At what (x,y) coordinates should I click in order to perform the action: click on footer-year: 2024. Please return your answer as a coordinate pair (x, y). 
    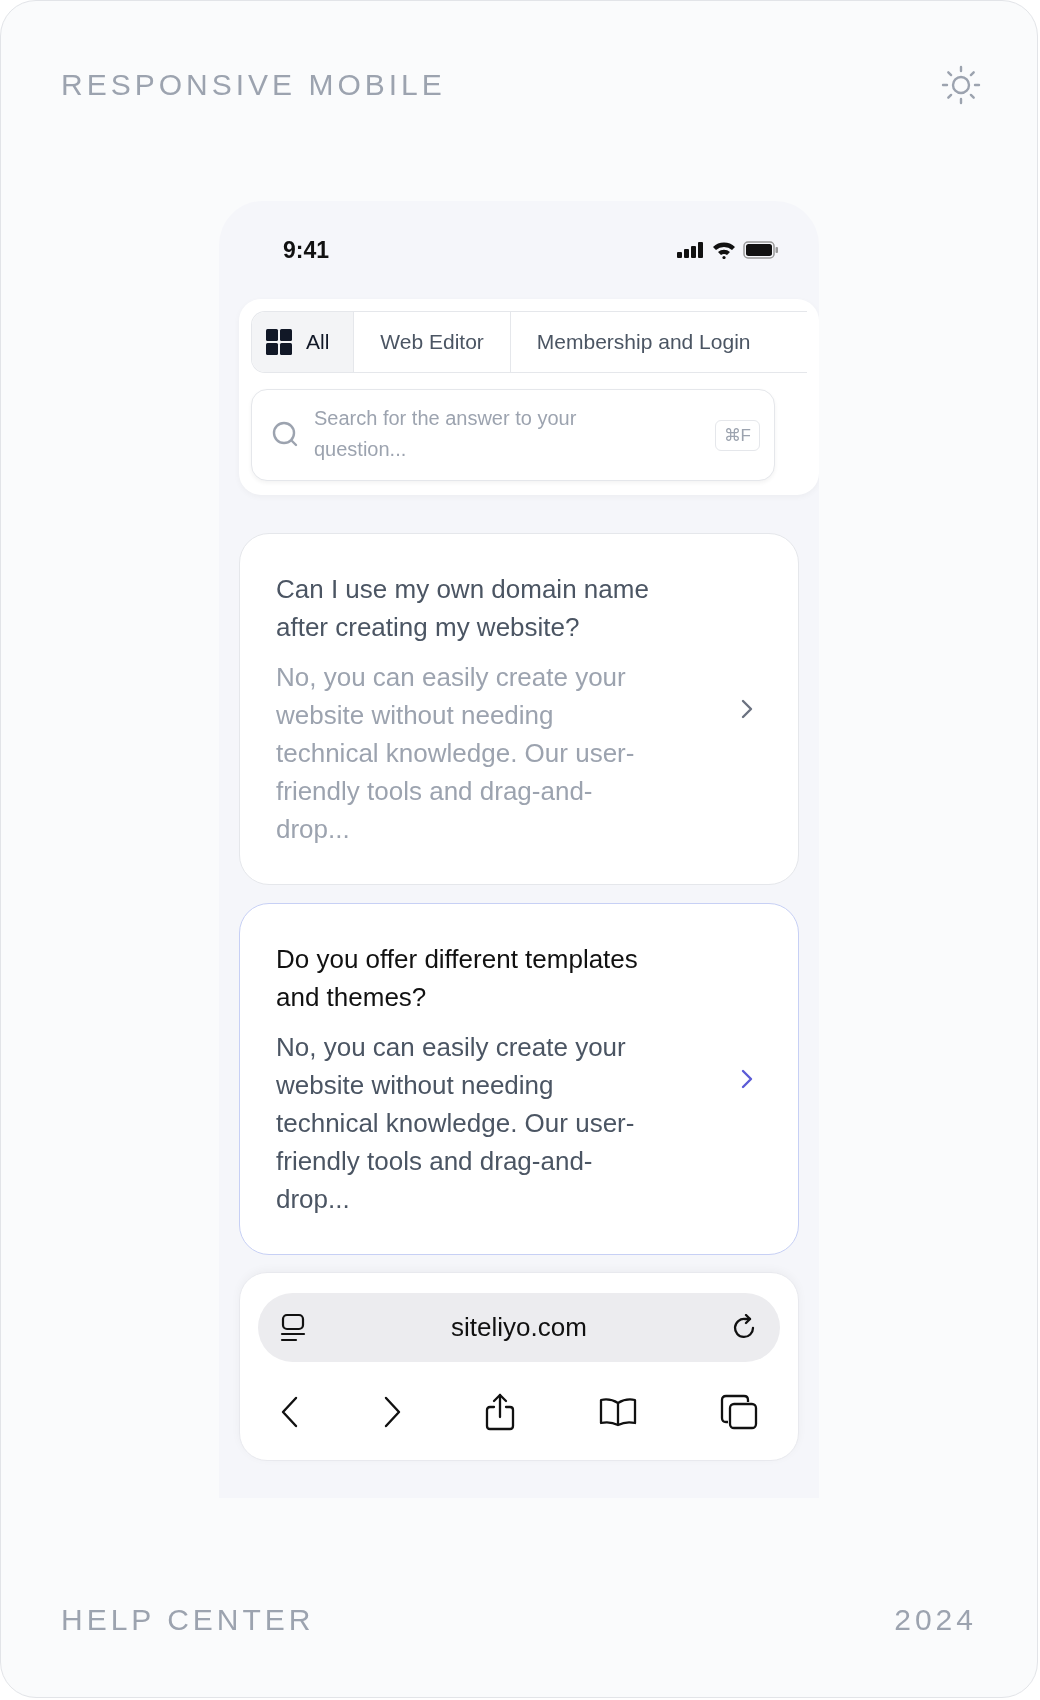
    Looking at the image, I should click on (935, 1620).